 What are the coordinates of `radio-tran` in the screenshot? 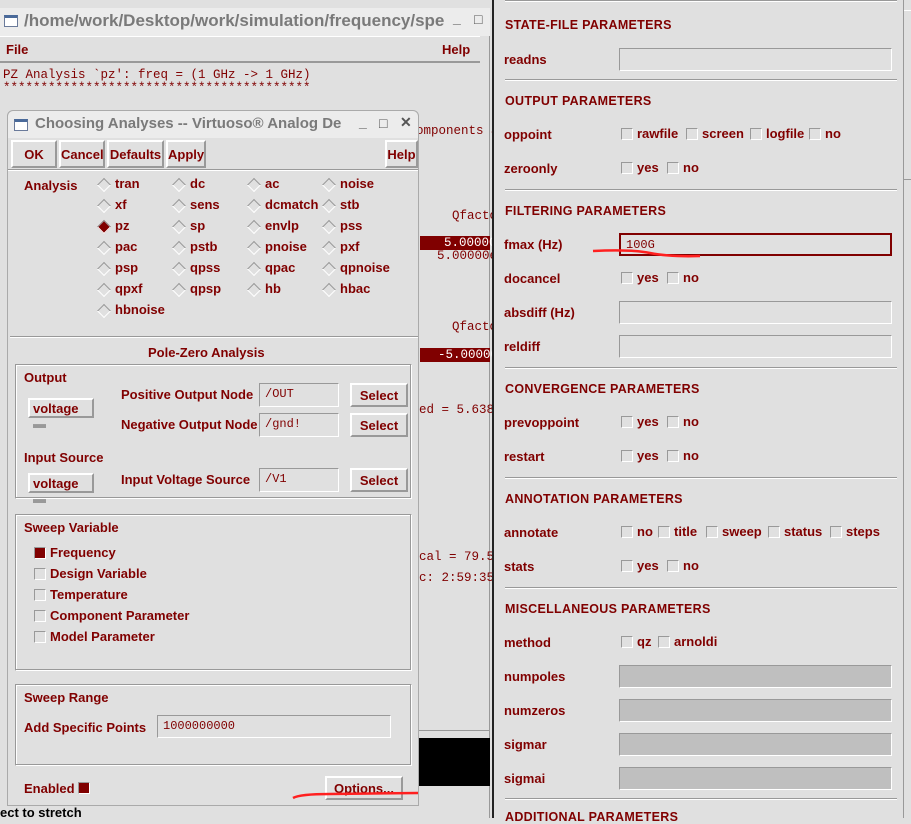 It's located at (104, 185).